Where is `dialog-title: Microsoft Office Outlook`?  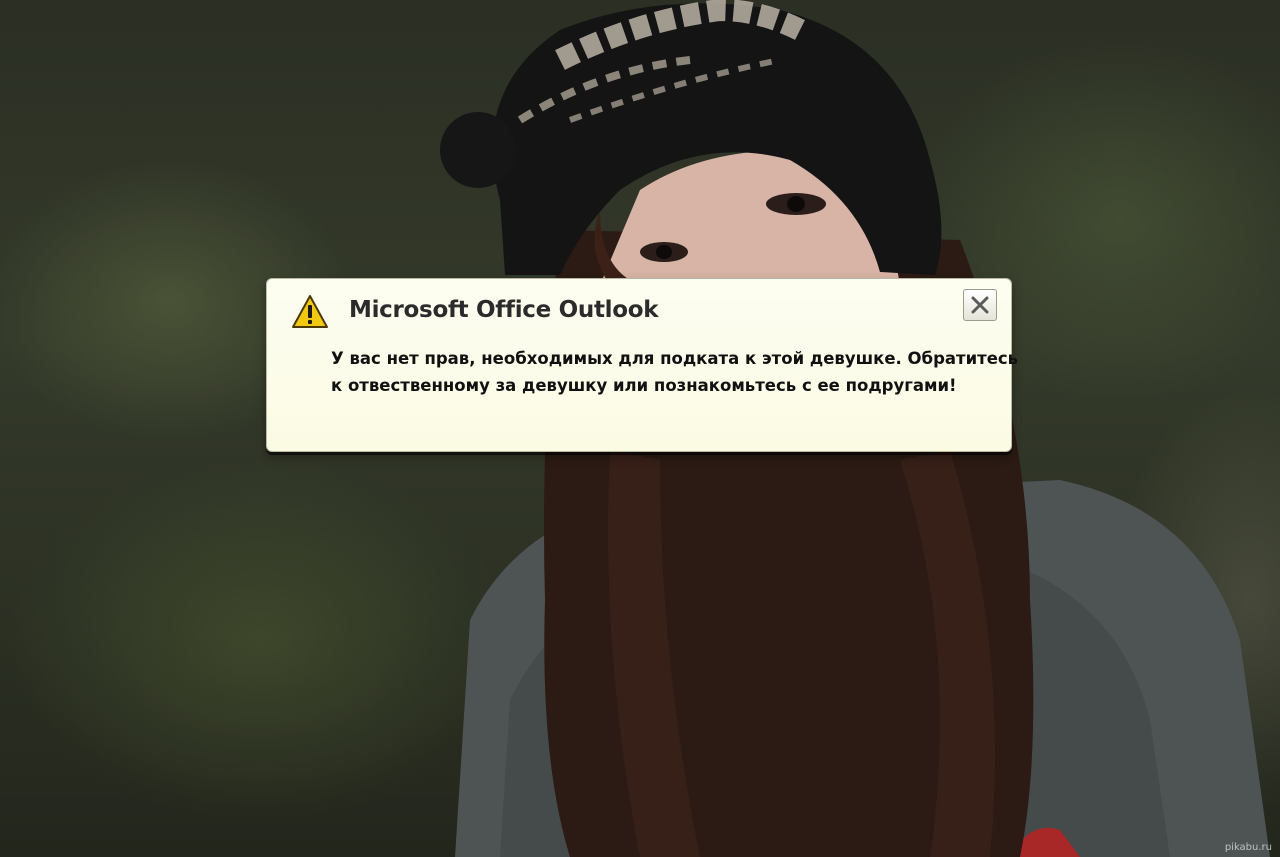
dialog-title: Microsoft Office Outlook is located at coordinates (504, 310).